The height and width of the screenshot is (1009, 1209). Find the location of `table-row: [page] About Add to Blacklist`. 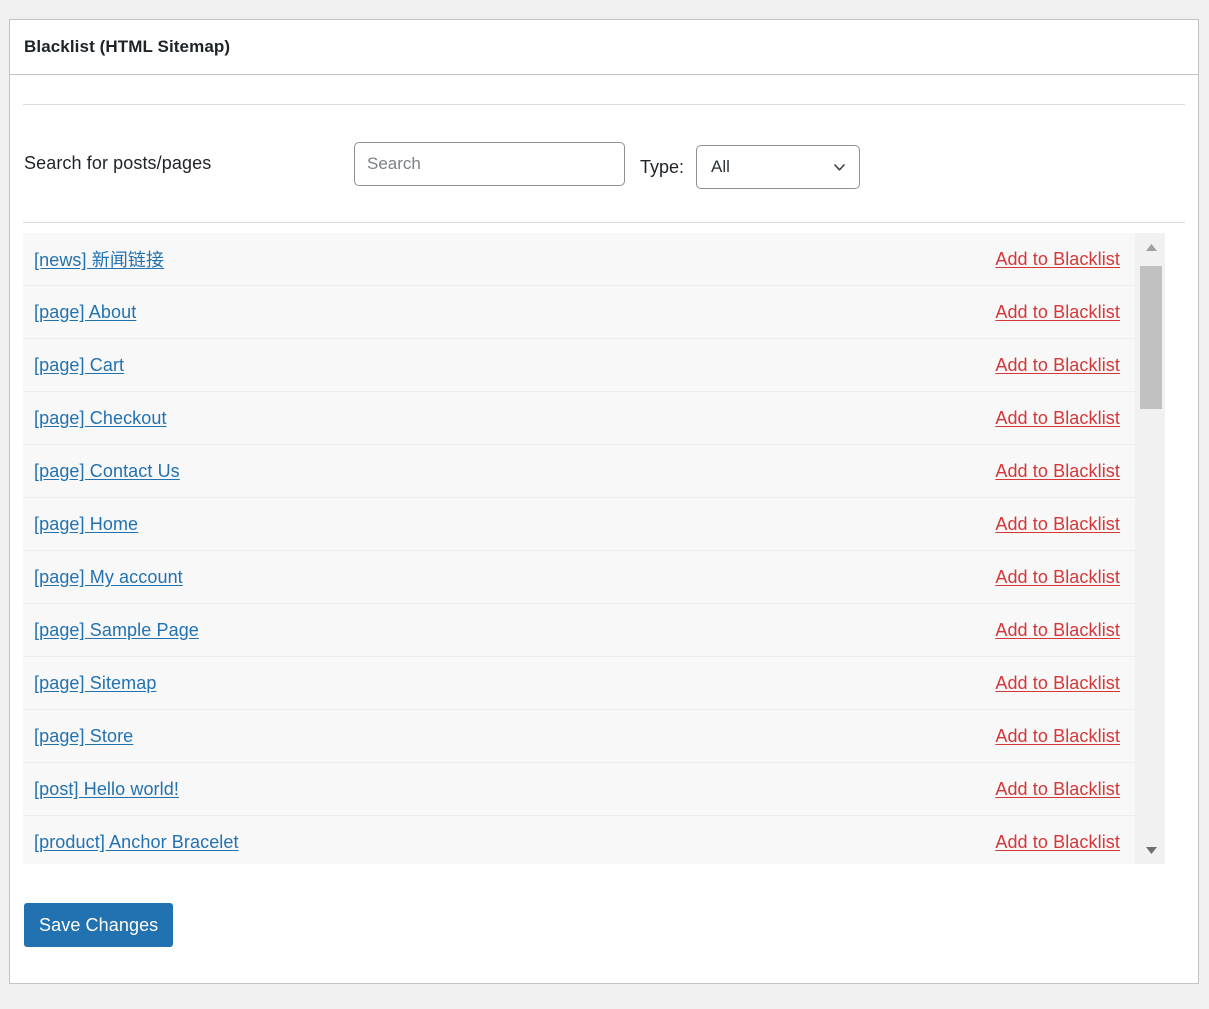

table-row: [page] About Add to Blacklist is located at coordinates (579, 312).